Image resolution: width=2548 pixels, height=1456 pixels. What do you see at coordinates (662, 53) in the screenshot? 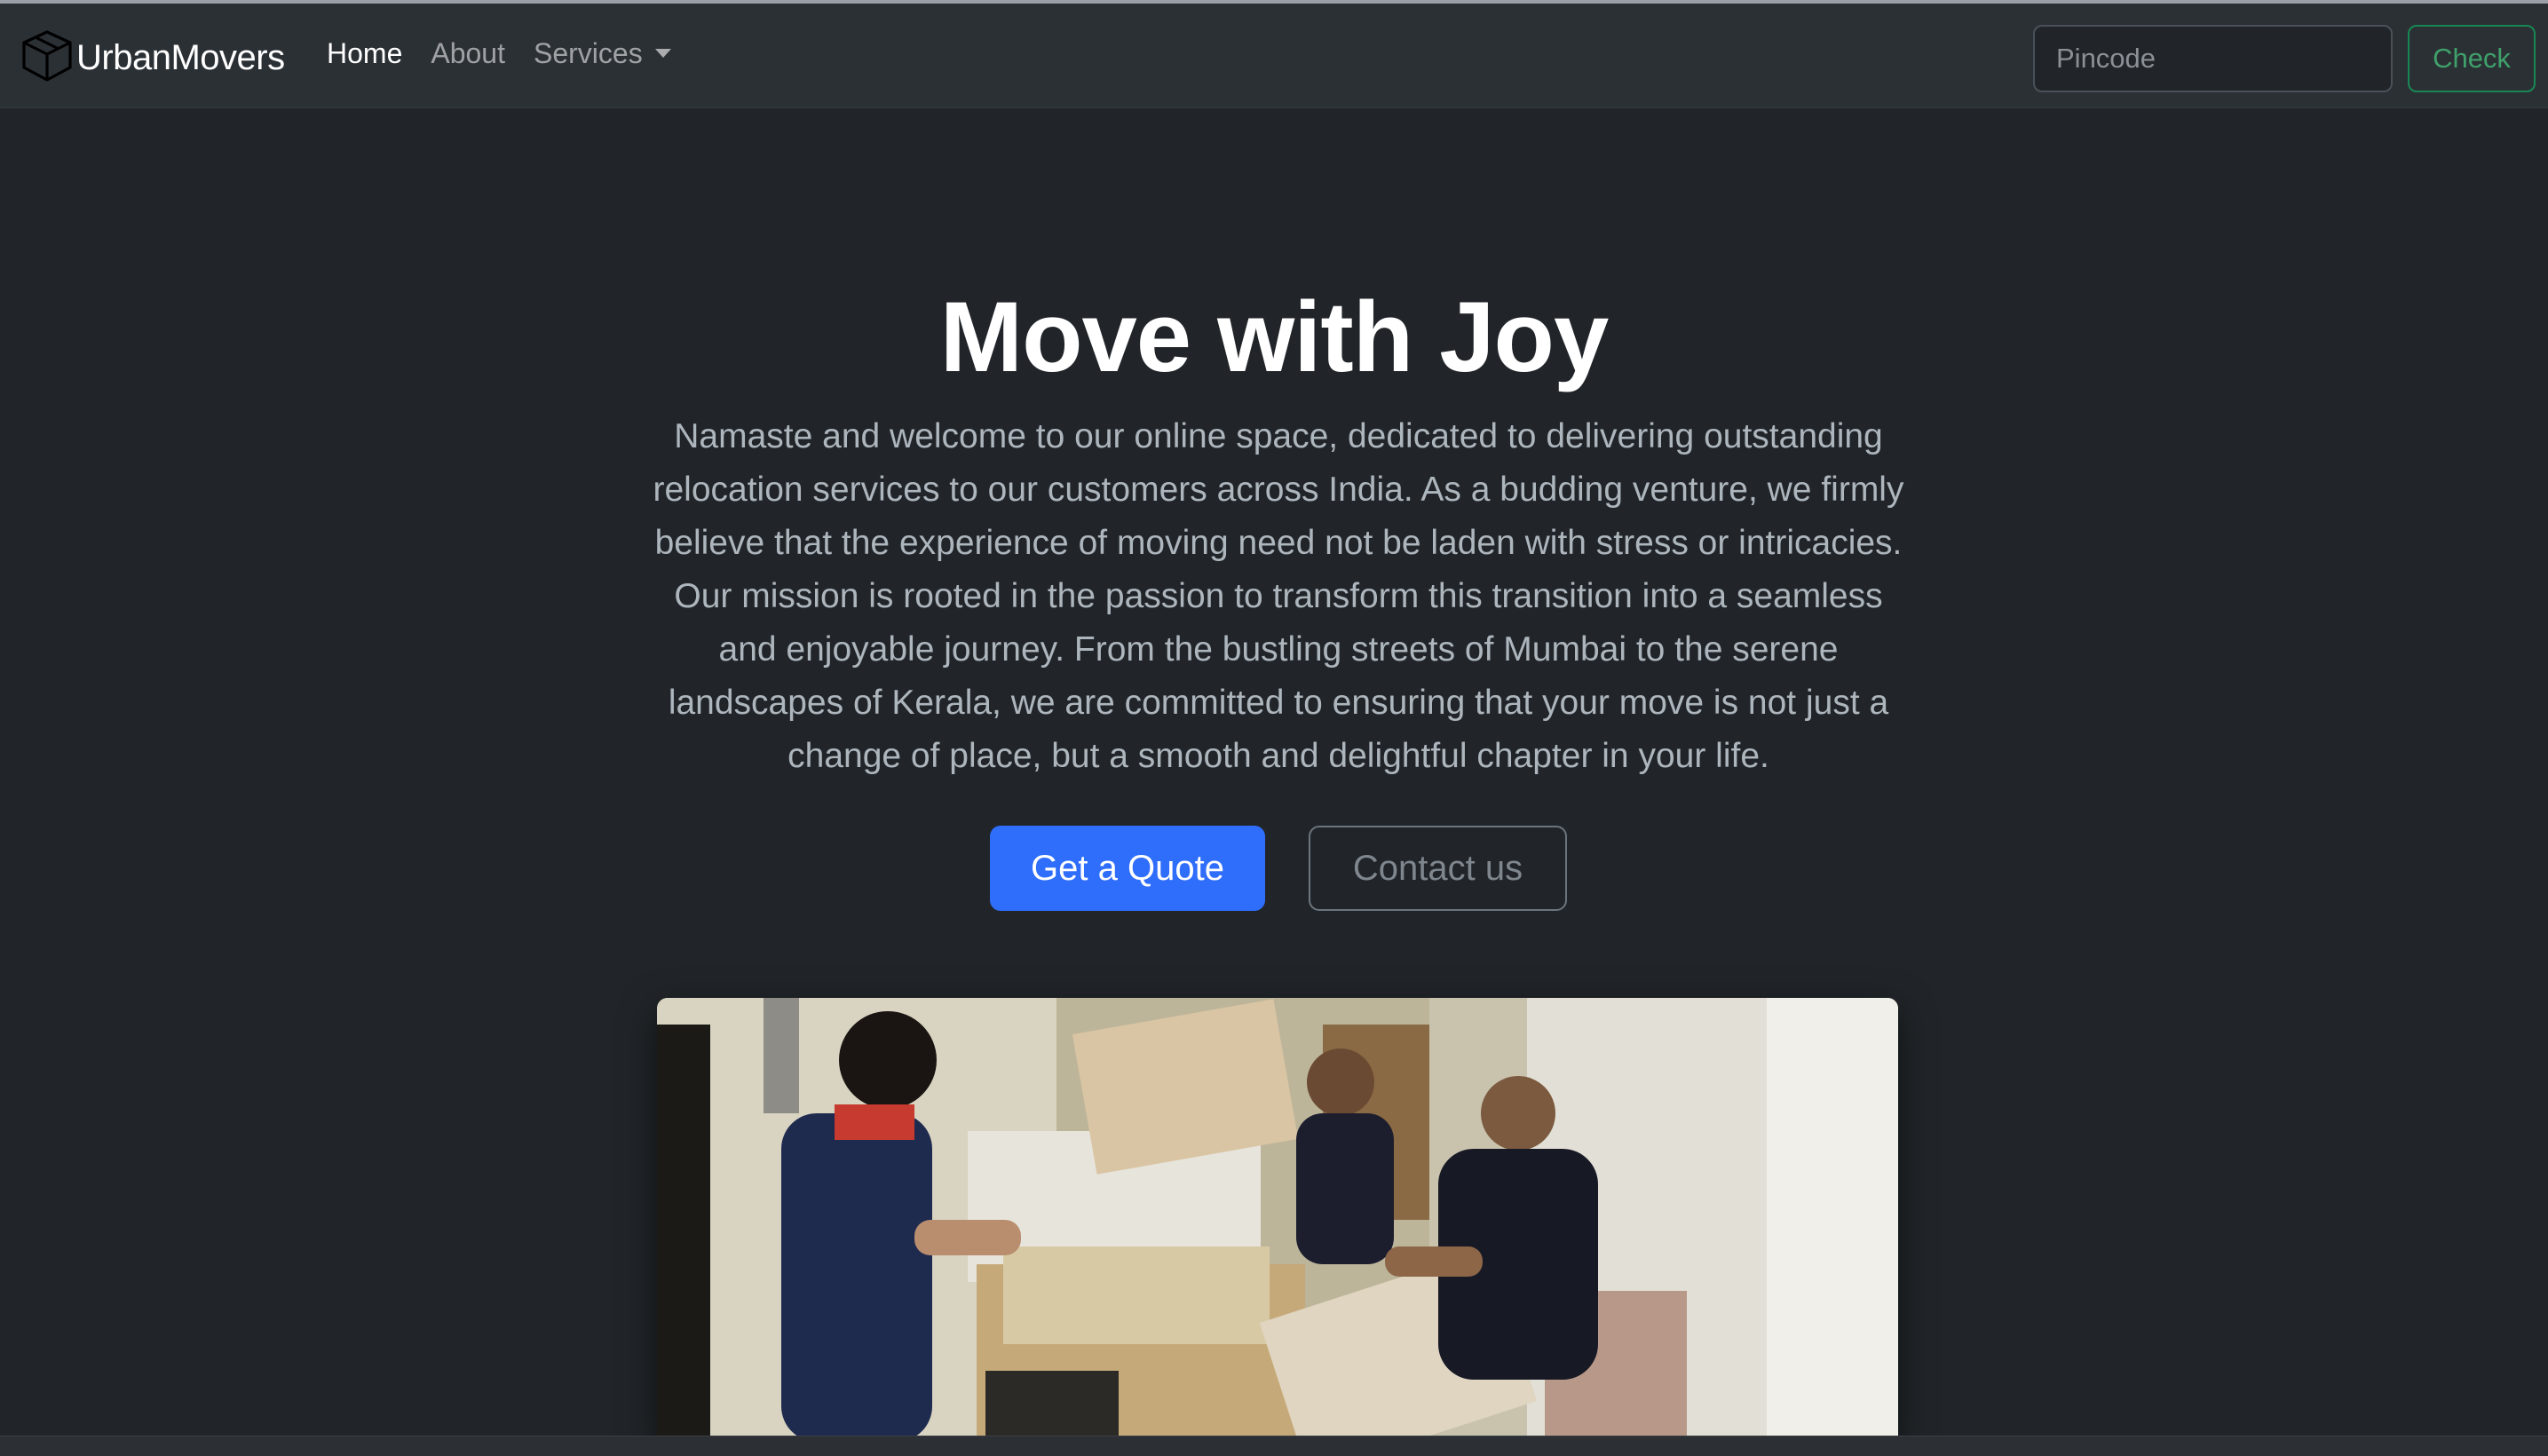
I see `caret-down-icon` at bounding box center [662, 53].